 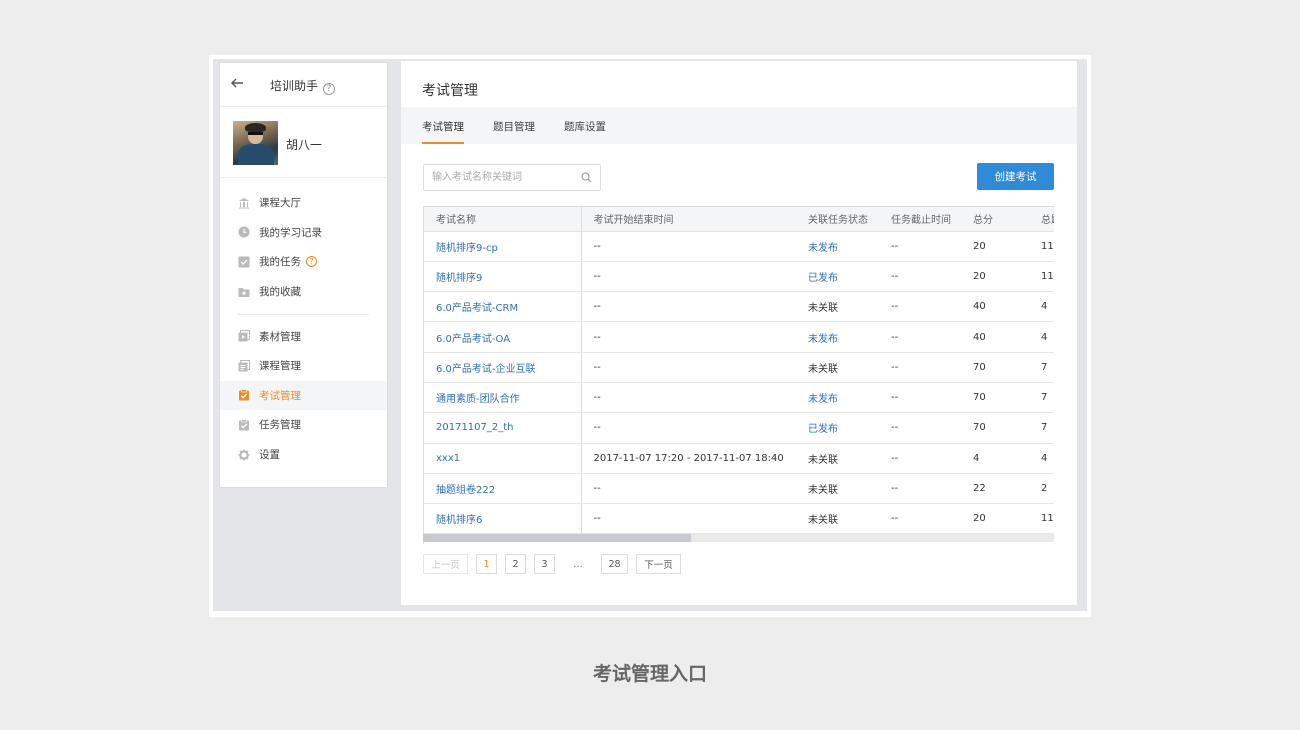 What do you see at coordinates (614, 564) in the screenshot?
I see `page-button-last: 28` at bounding box center [614, 564].